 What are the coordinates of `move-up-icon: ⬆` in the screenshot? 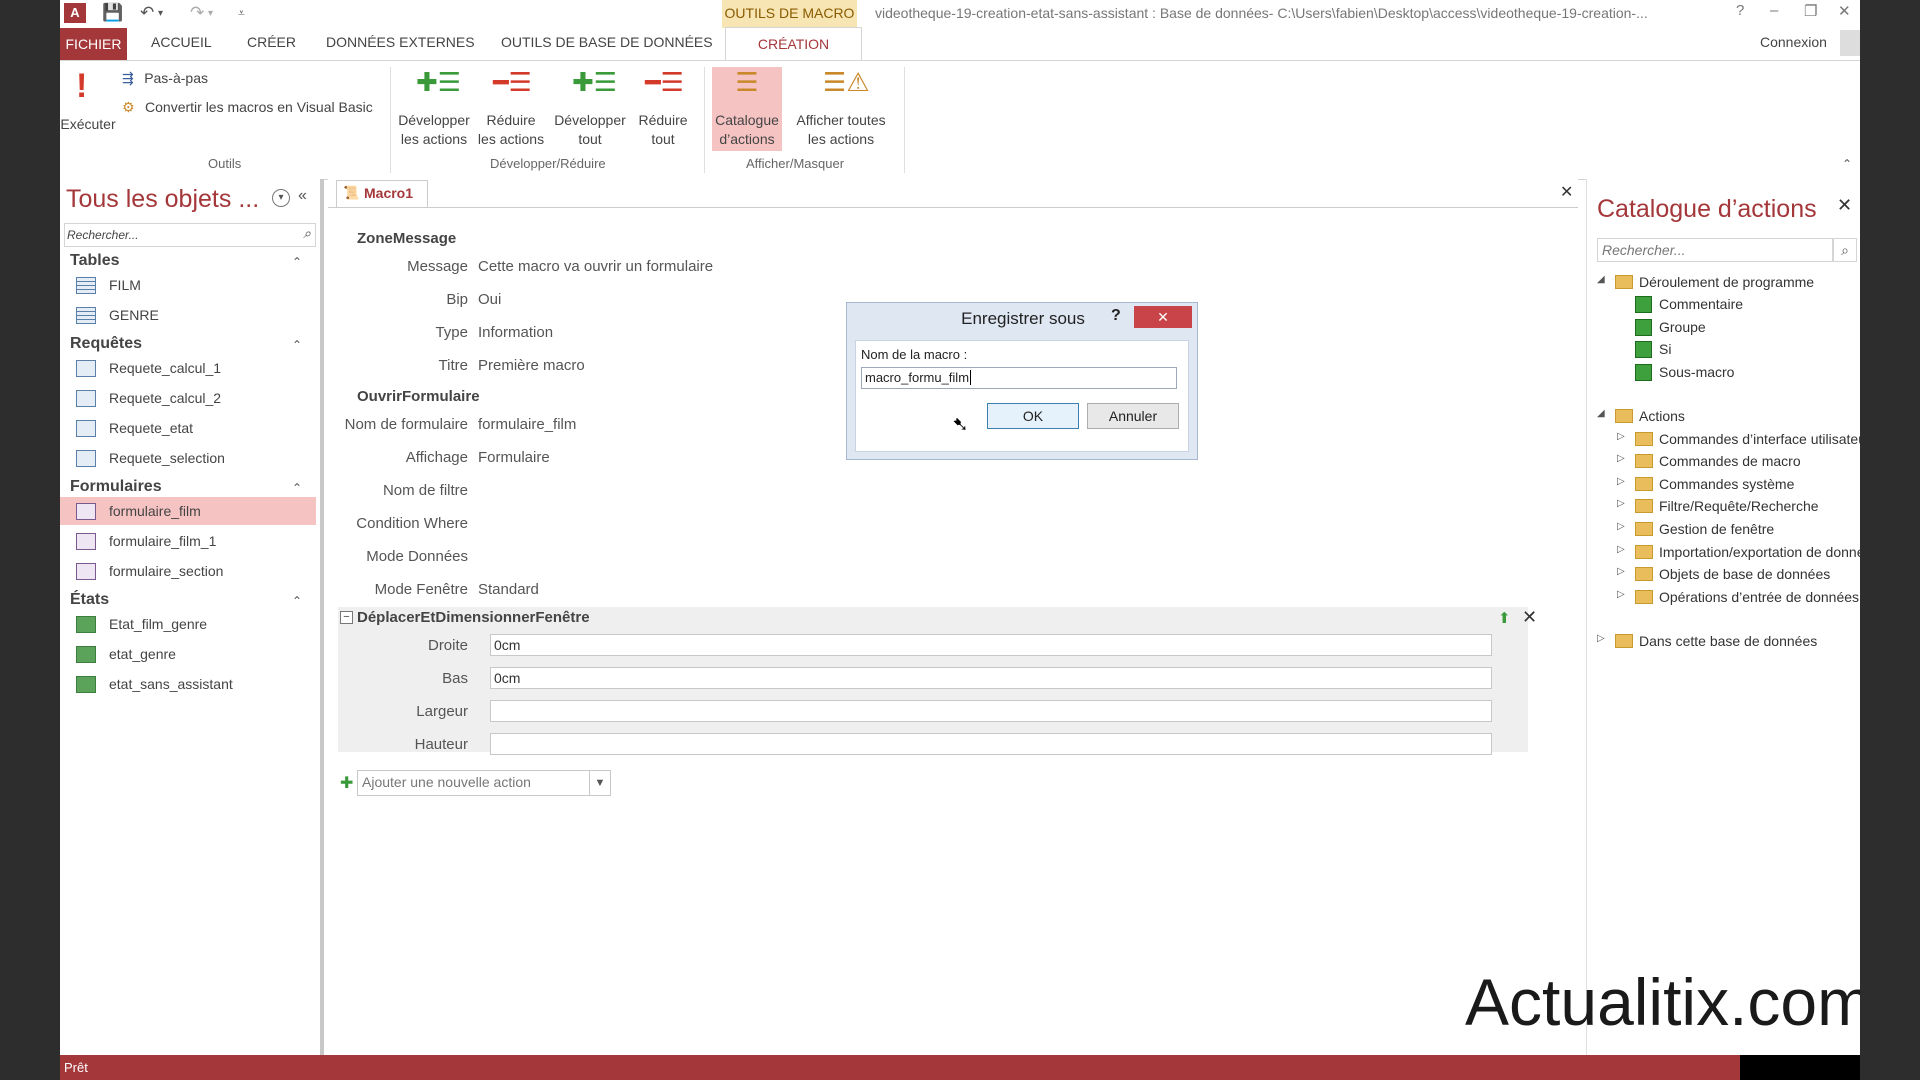 It's located at (1504, 618).